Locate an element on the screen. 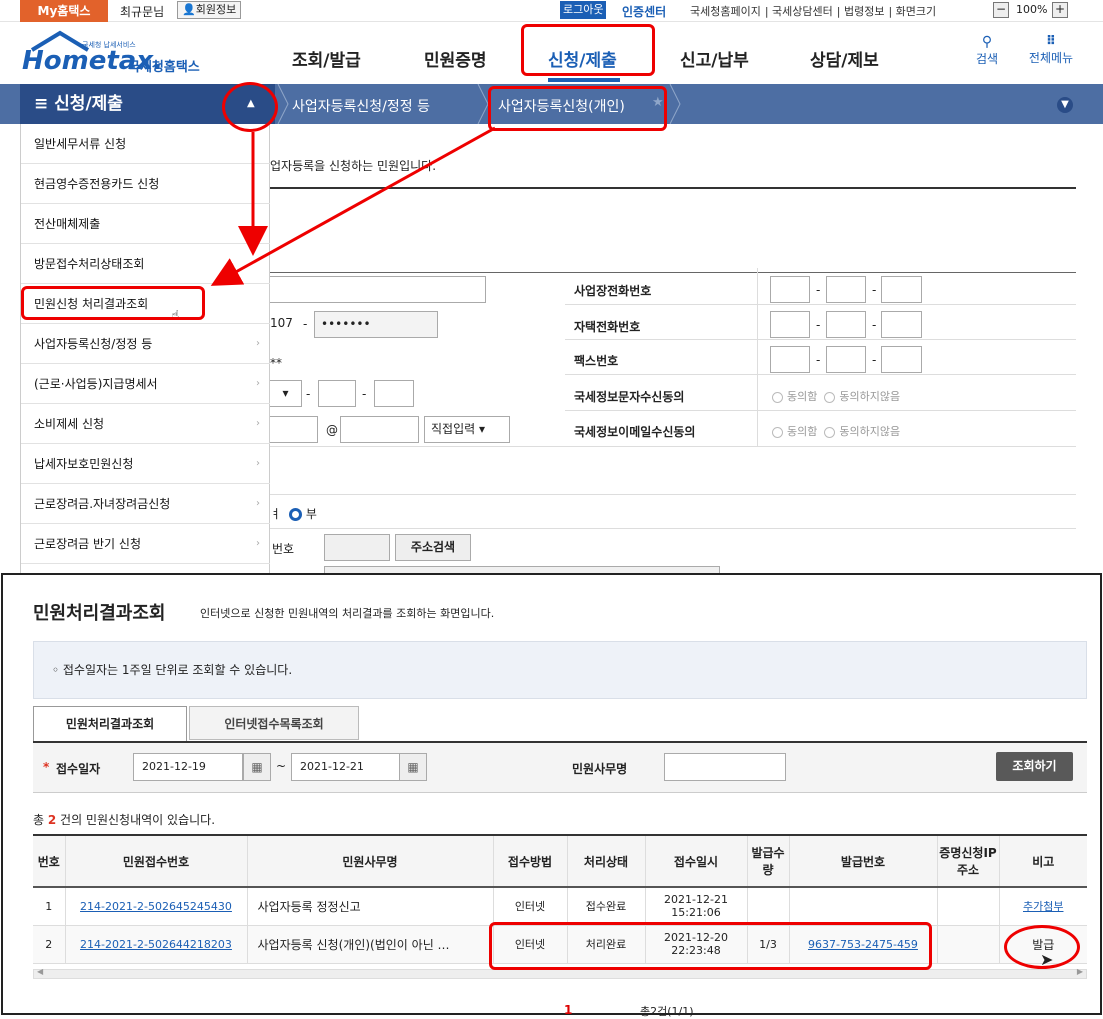  arrow-diagonal is located at coordinates (353, 206).